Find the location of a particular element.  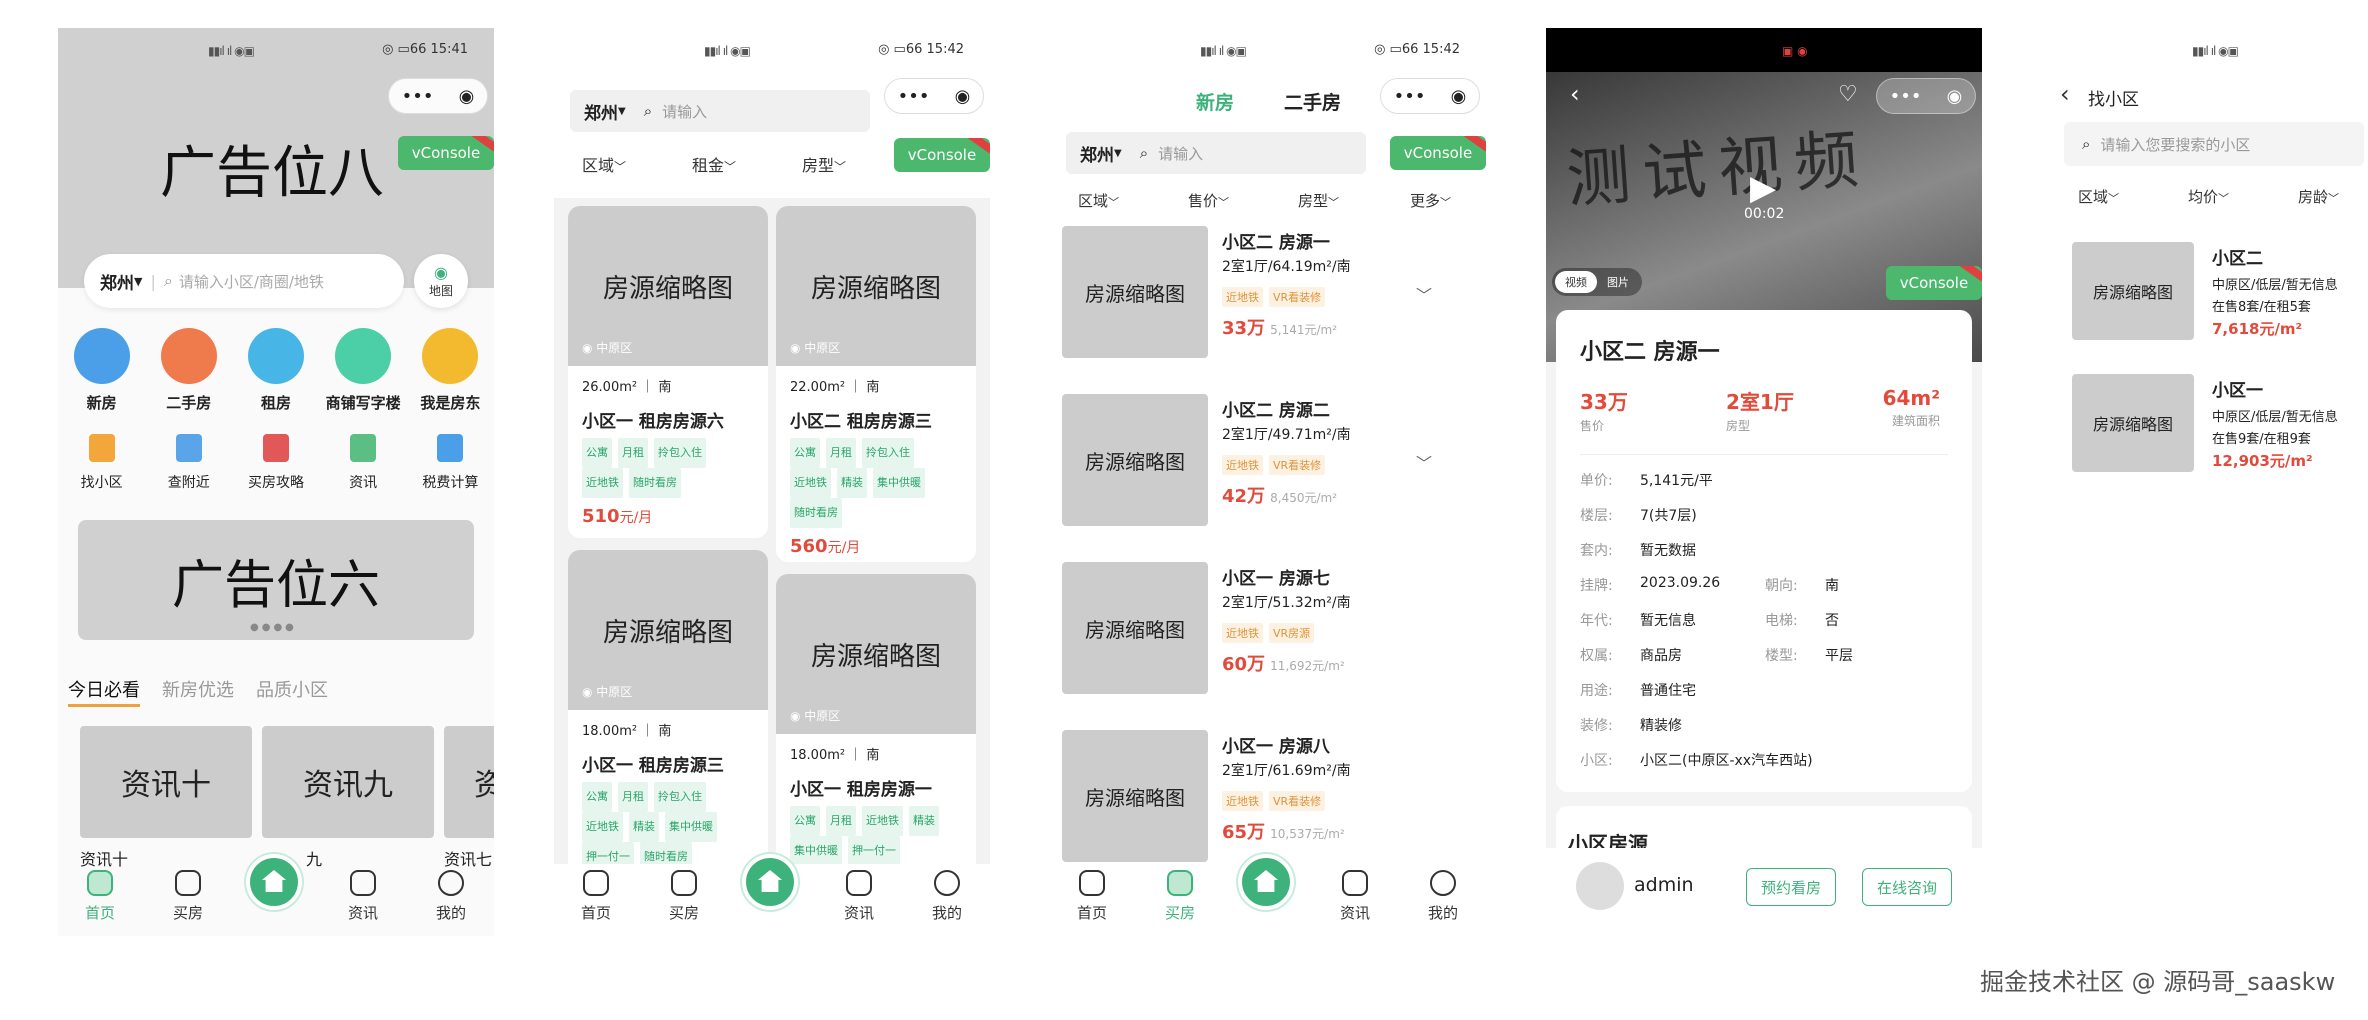

icon-rent: 租房 is located at coordinates (276, 370).